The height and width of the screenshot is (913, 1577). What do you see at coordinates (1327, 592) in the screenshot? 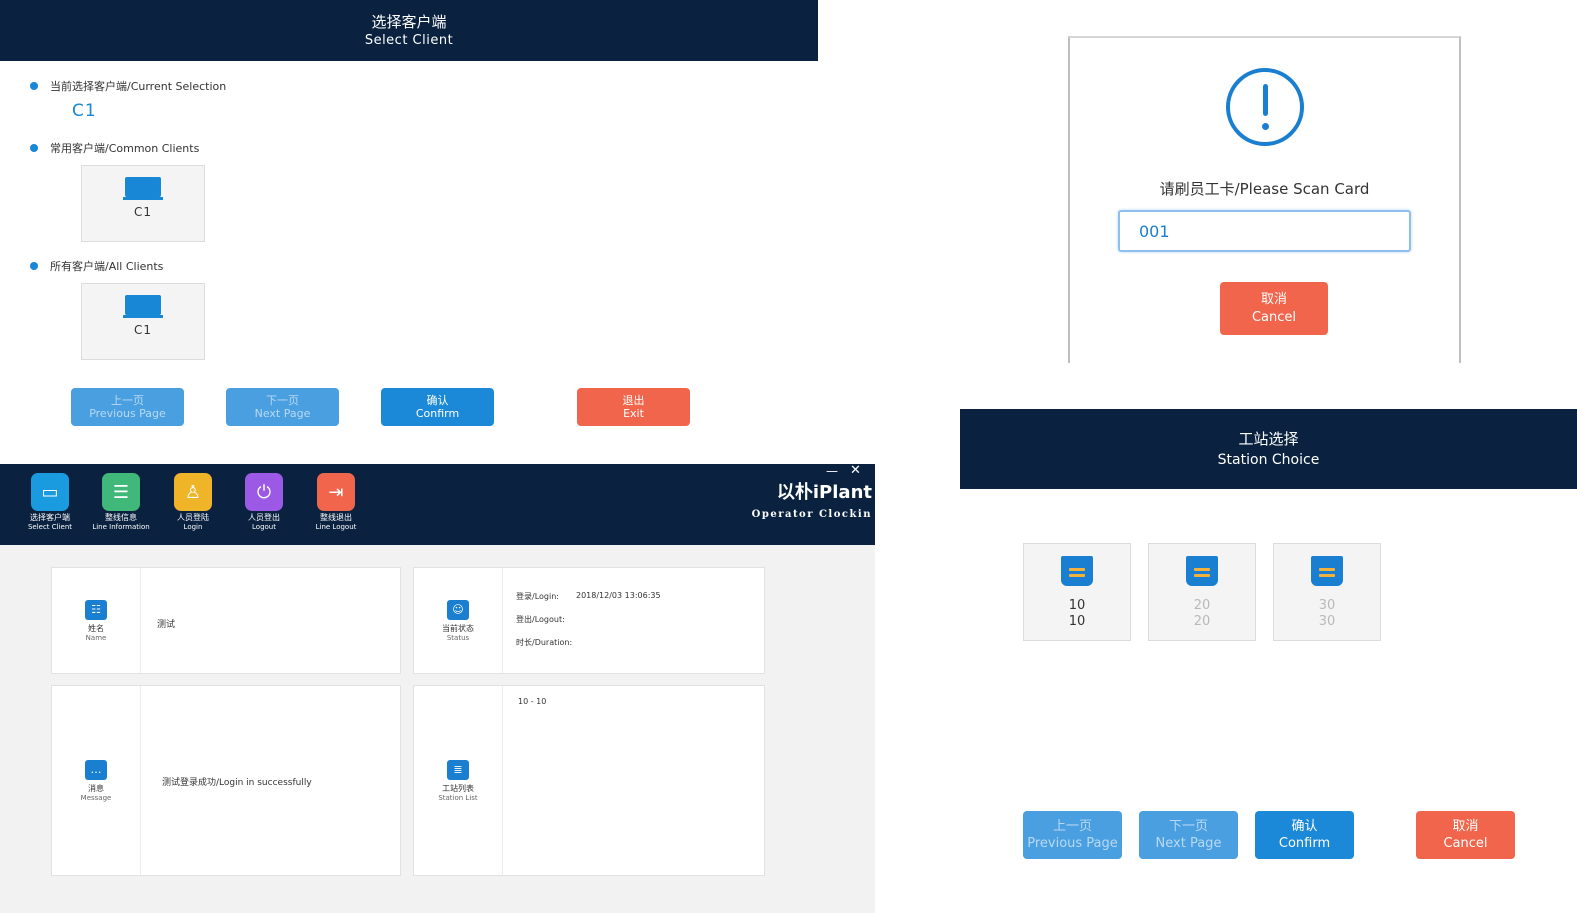
I see `station-card: 30 30` at bounding box center [1327, 592].